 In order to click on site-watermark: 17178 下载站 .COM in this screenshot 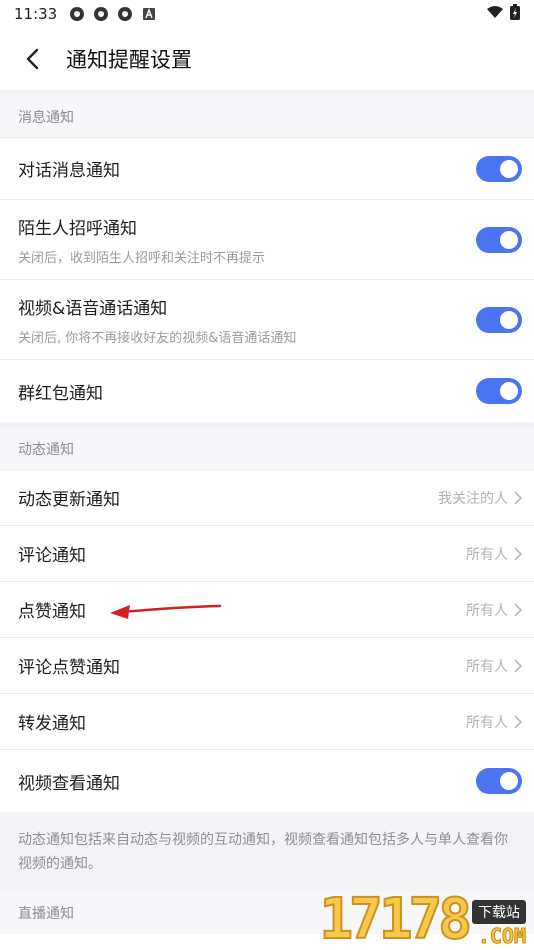, I will do `click(422, 918)`.